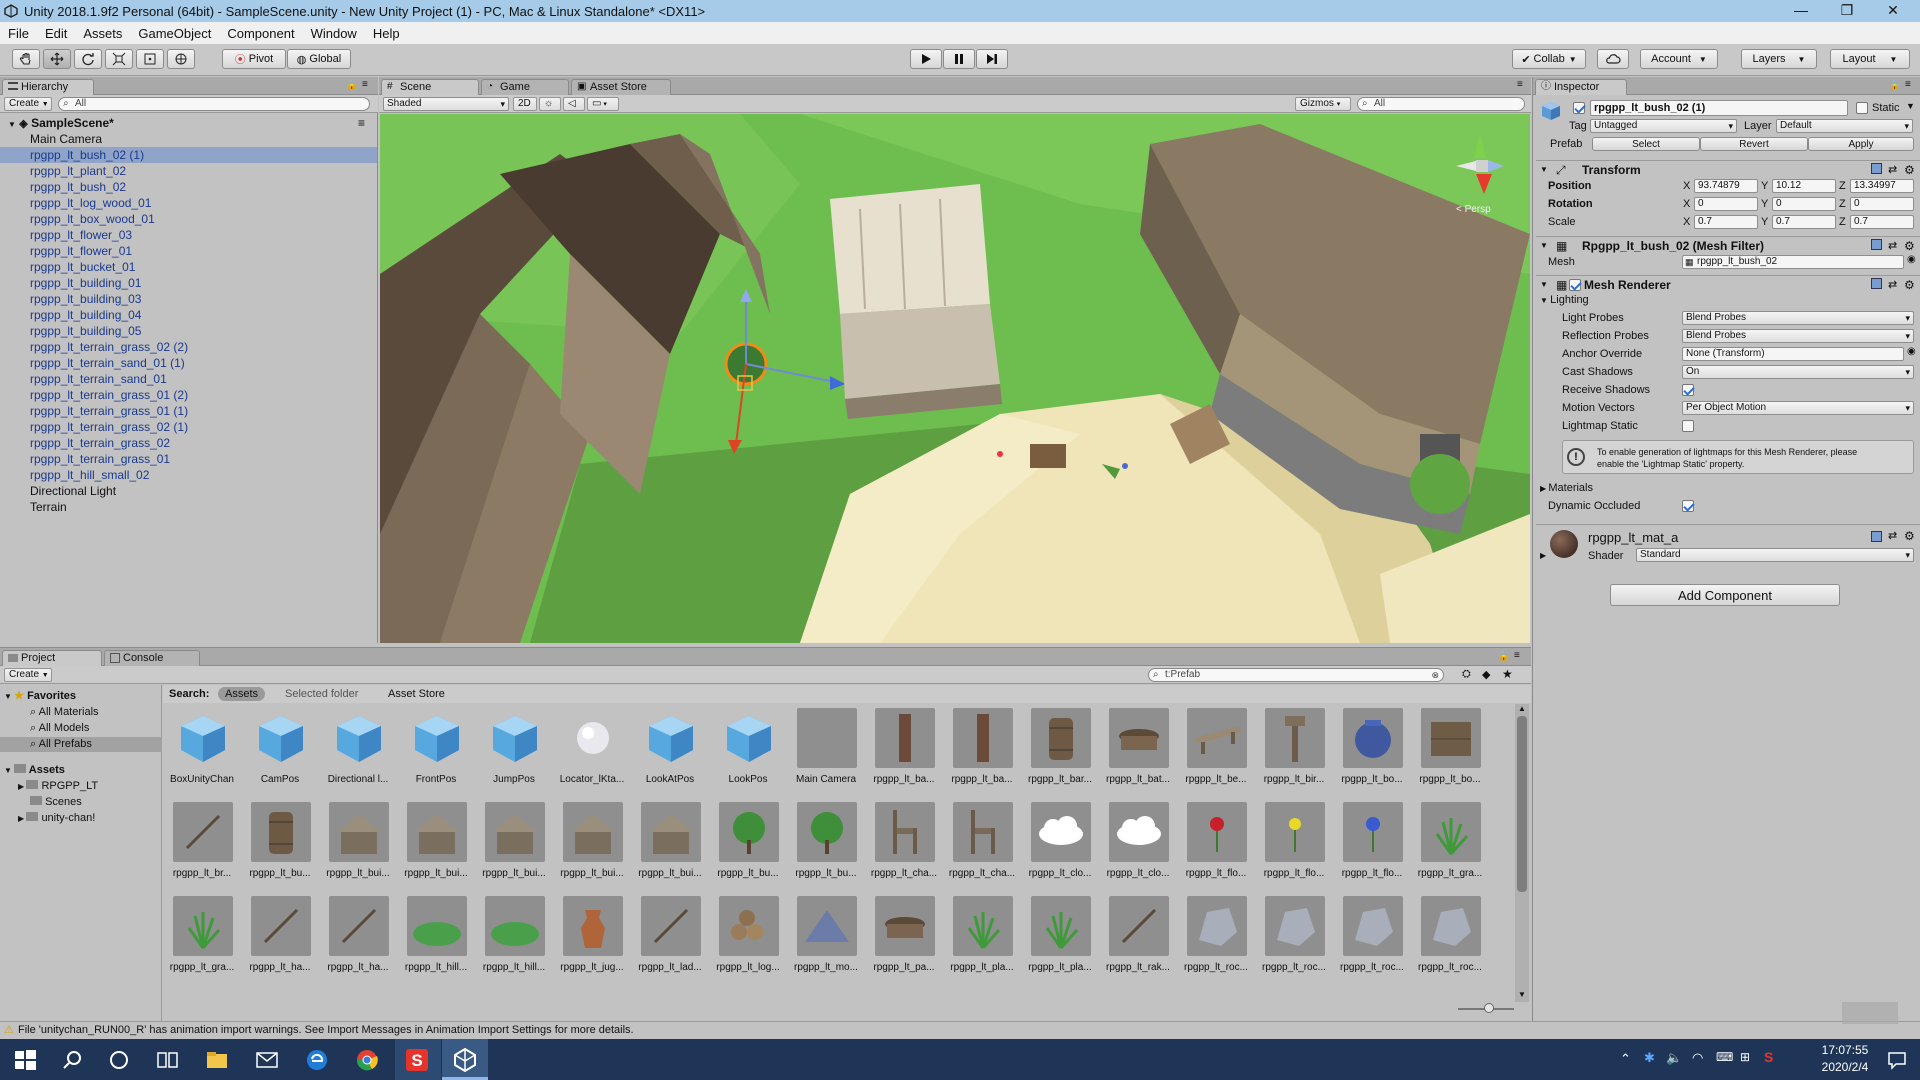  Describe the element at coordinates (386, 33) in the screenshot. I see `menu-help: Help` at that location.